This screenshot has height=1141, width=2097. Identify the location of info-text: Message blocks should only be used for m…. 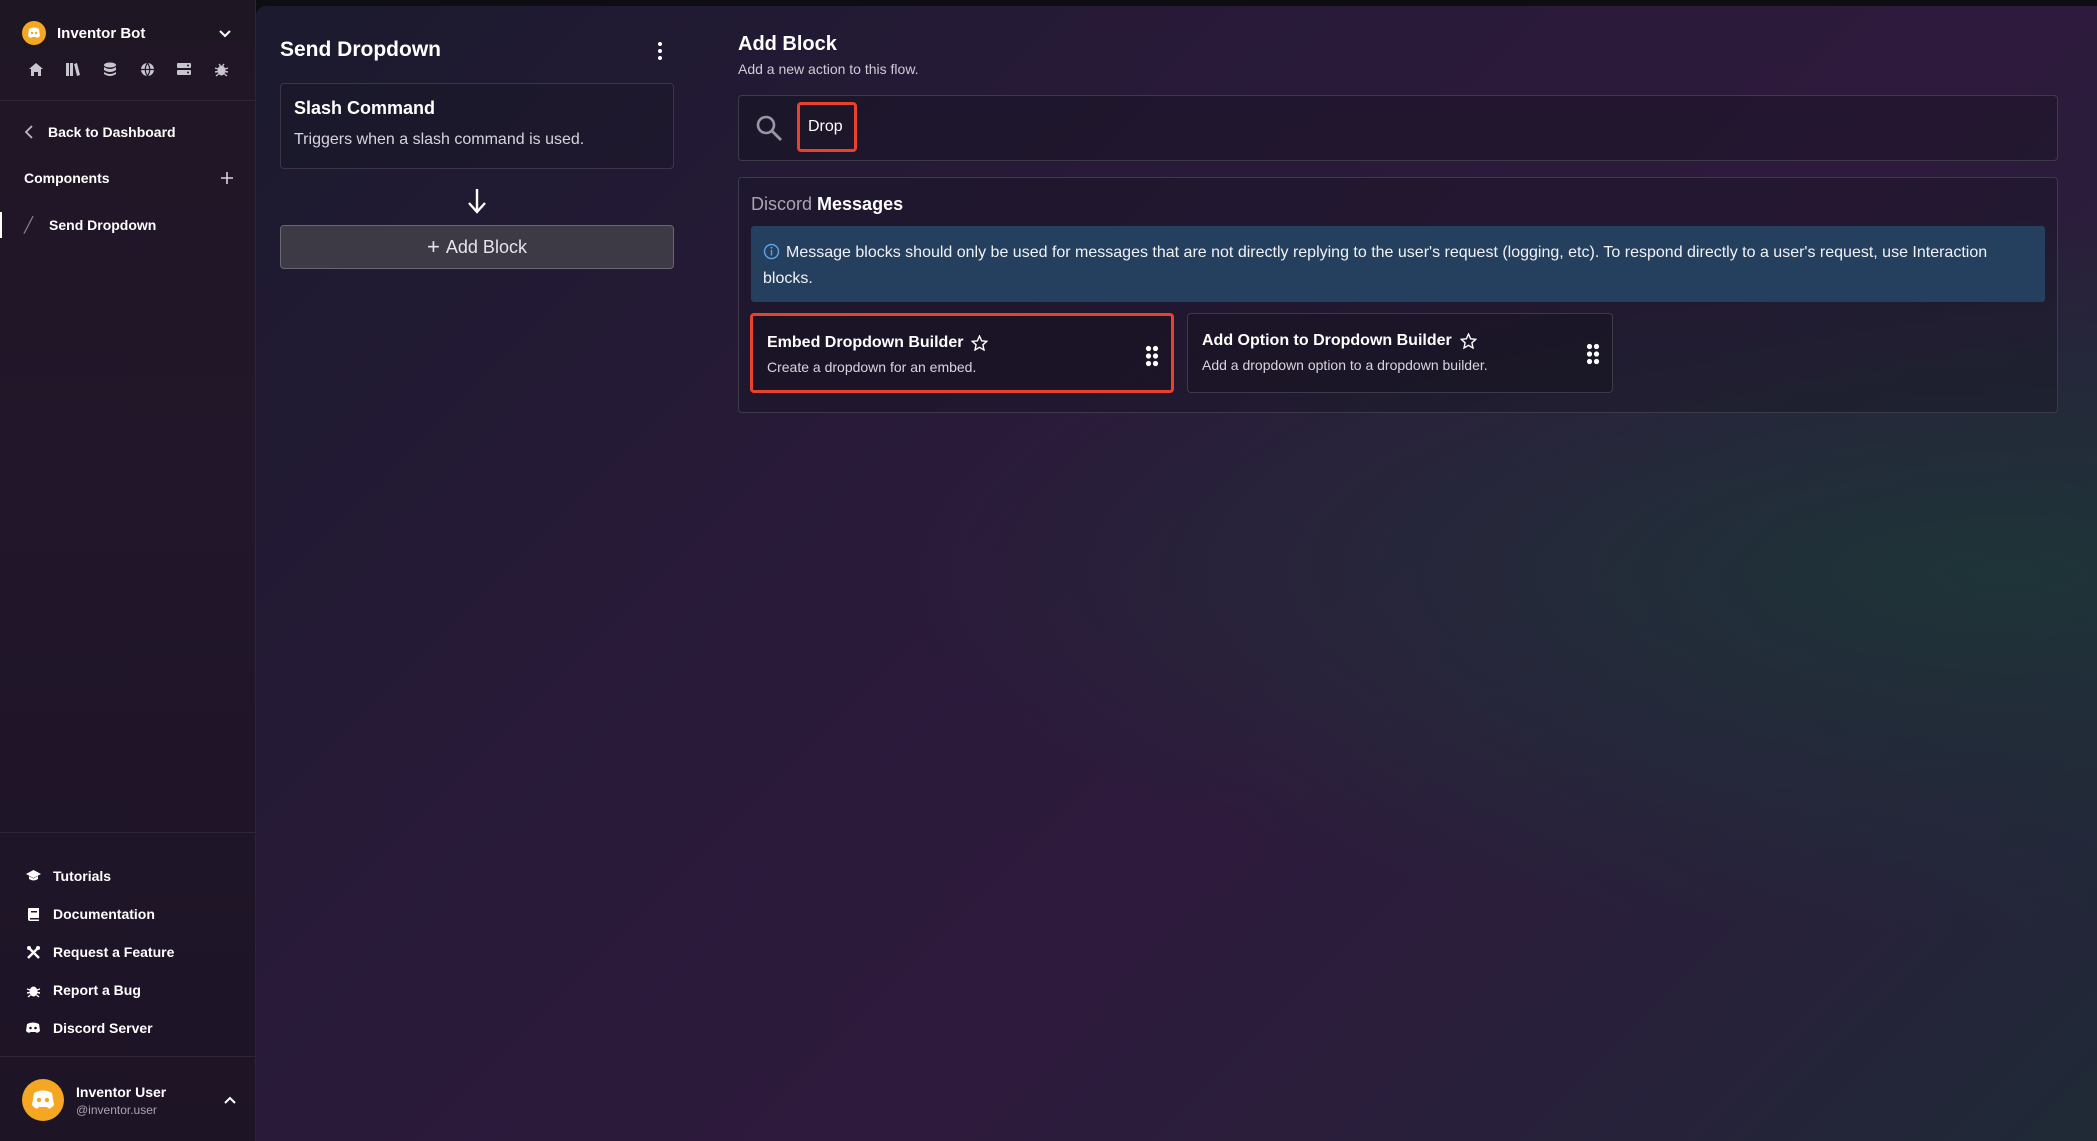
(1375, 265).